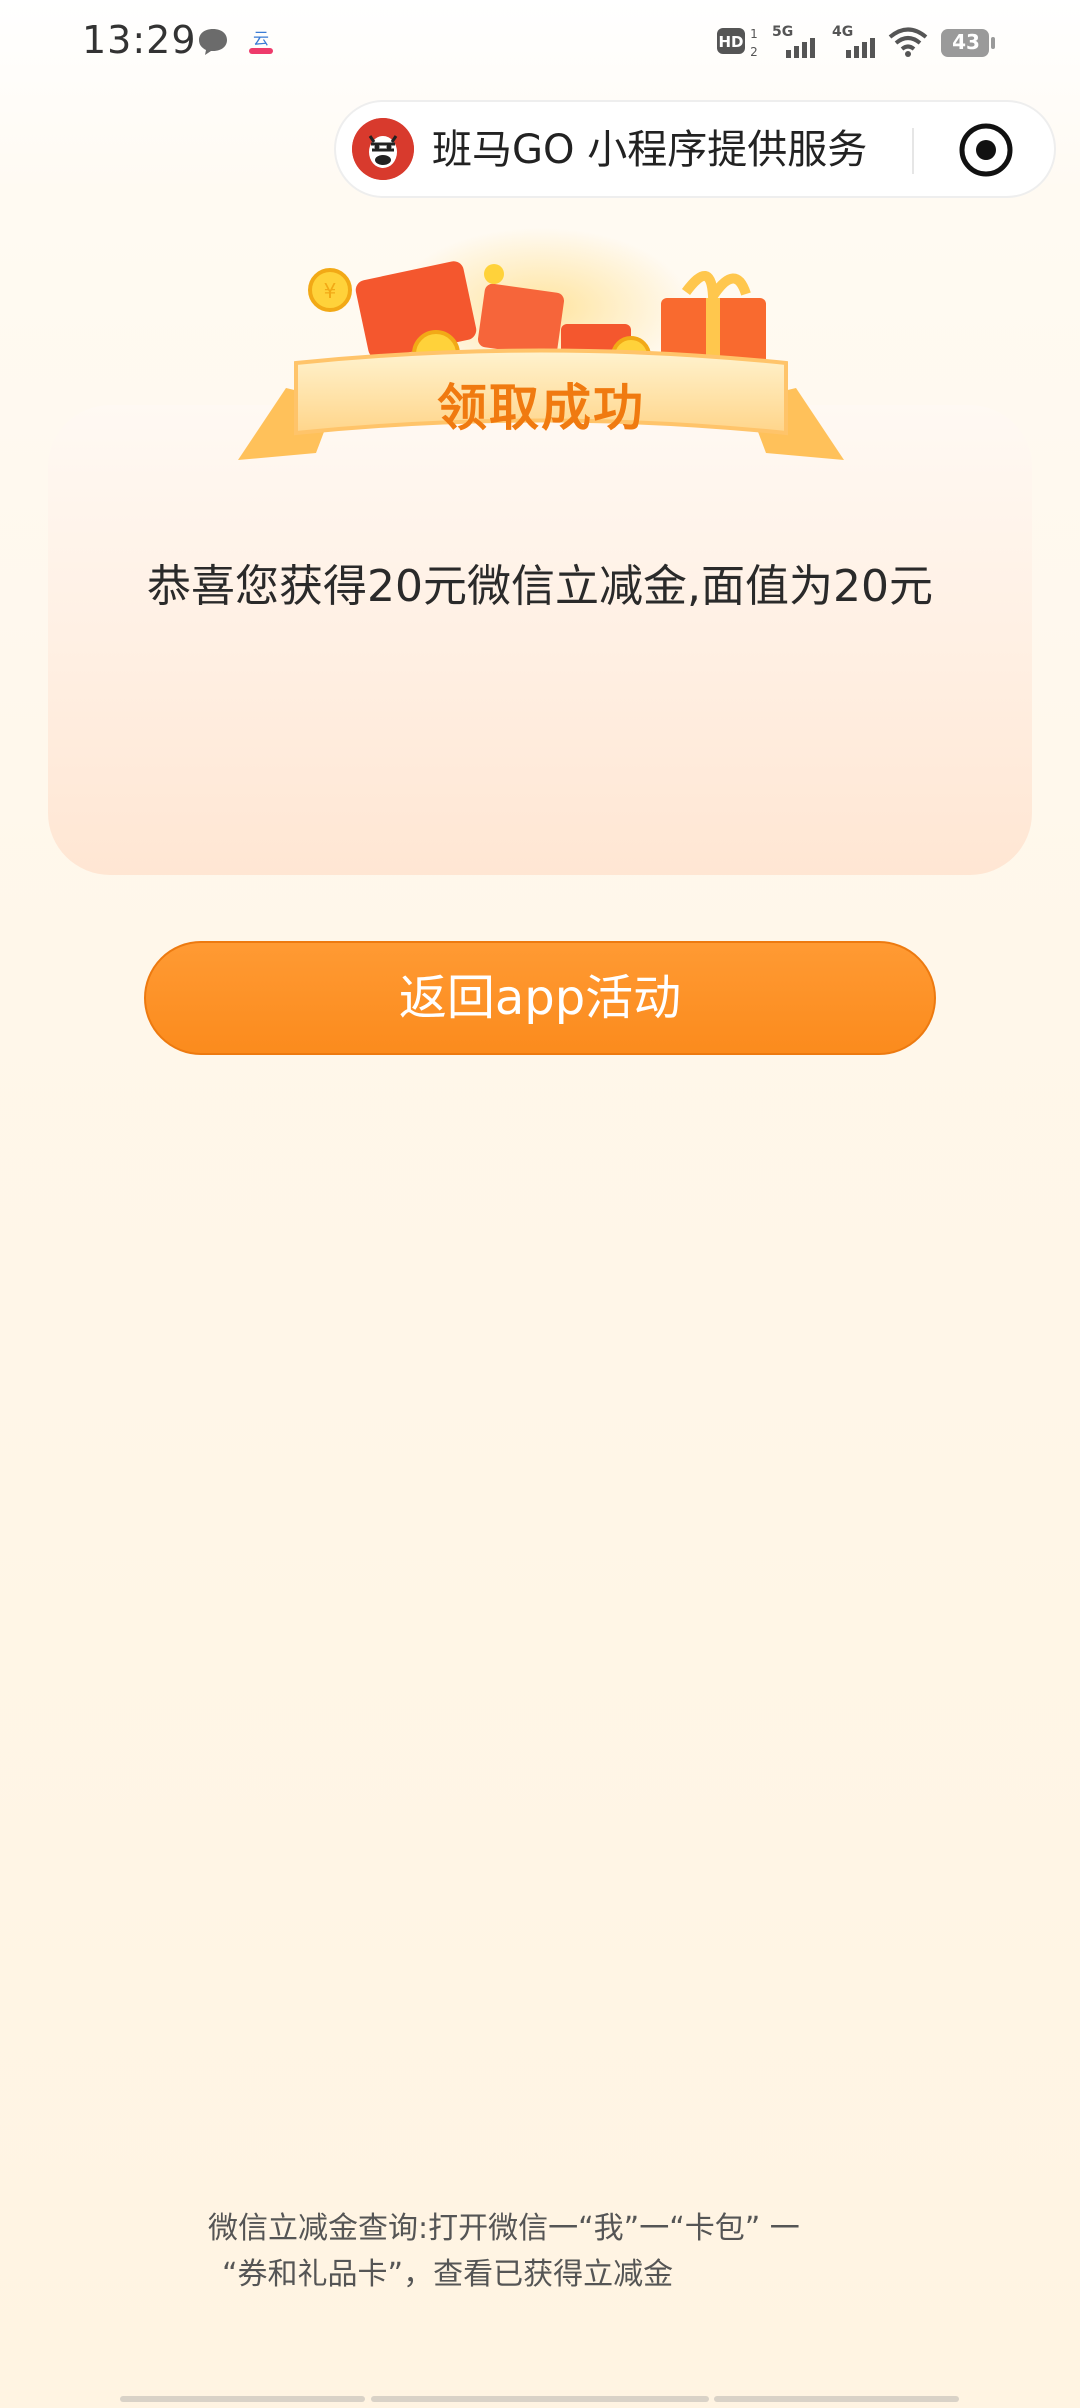 The height and width of the screenshot is (2408, 1080). I want to click on back-to-app-button: 返回app活动, so click(540, 998).